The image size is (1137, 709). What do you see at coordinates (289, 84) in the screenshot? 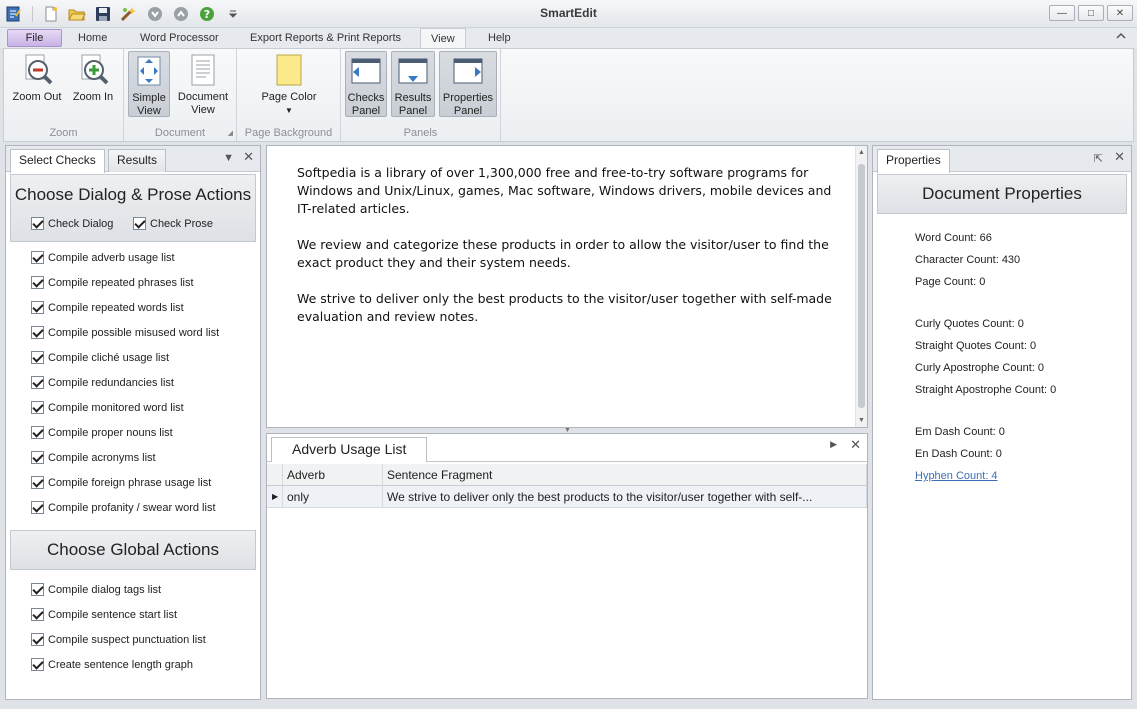
I see `page-color-button: Page Color ▼` at bounding box center [289, 84].